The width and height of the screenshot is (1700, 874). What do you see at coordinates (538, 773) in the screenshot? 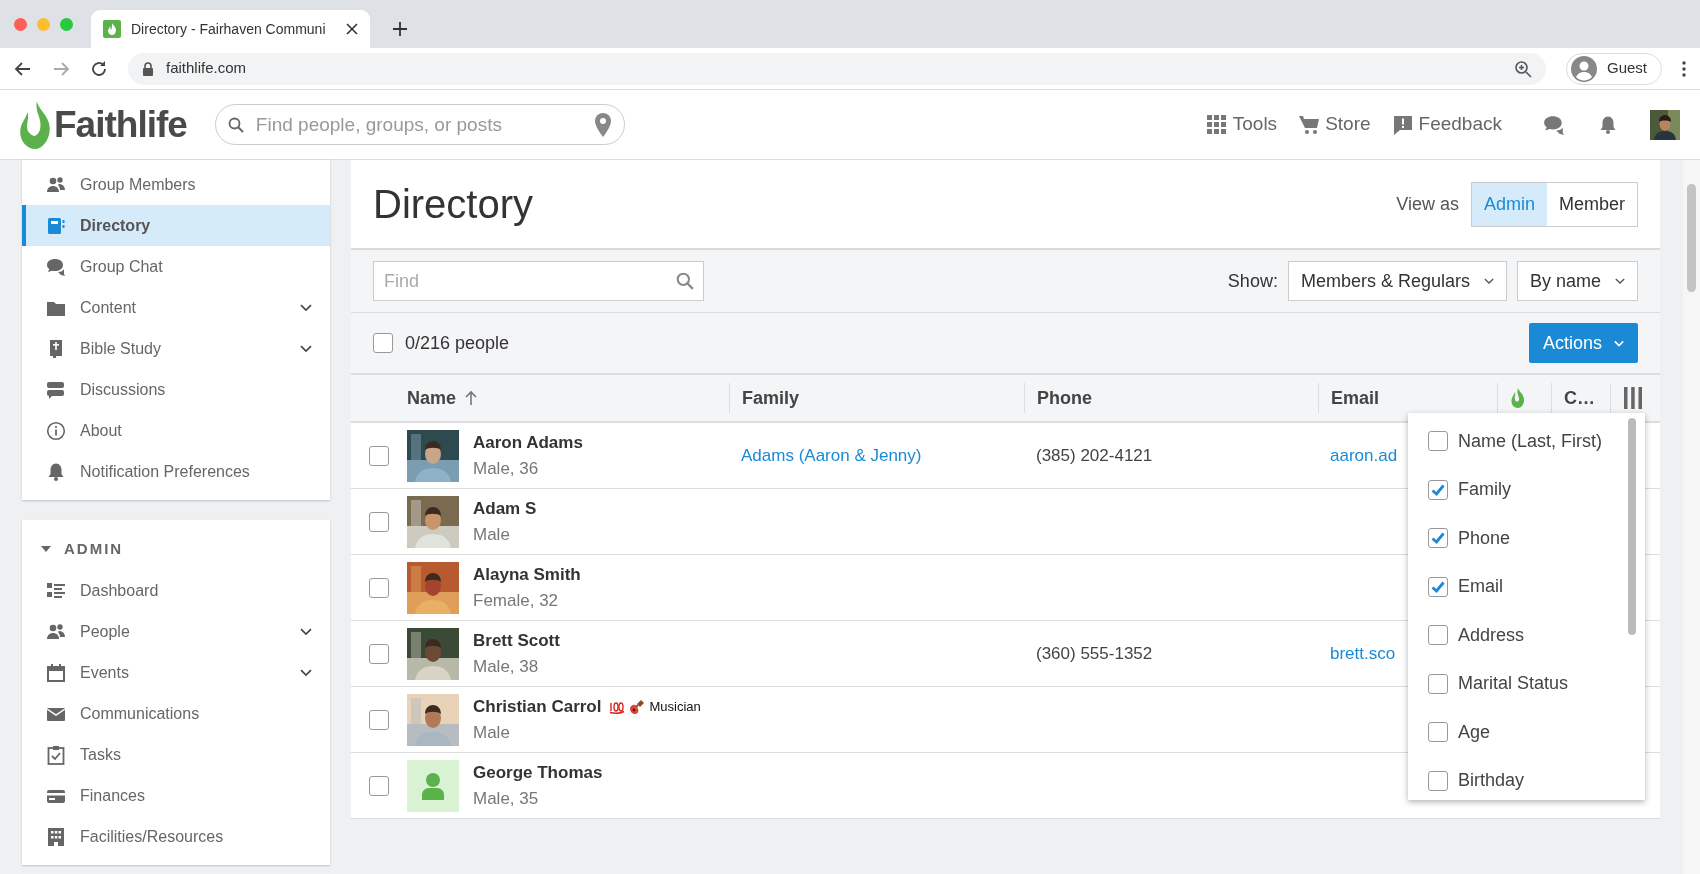
I see `person-name: George Thomas` at bounding box center [538, 773].